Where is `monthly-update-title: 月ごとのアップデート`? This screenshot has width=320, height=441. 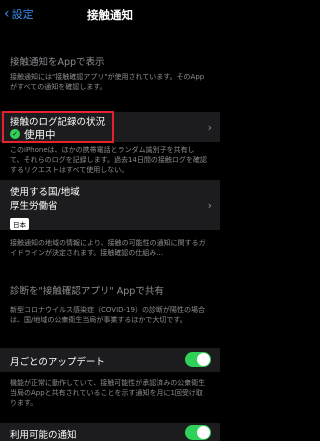
monthly-update-title: 月ごとのアップデート is located at coordinates (57, 362).